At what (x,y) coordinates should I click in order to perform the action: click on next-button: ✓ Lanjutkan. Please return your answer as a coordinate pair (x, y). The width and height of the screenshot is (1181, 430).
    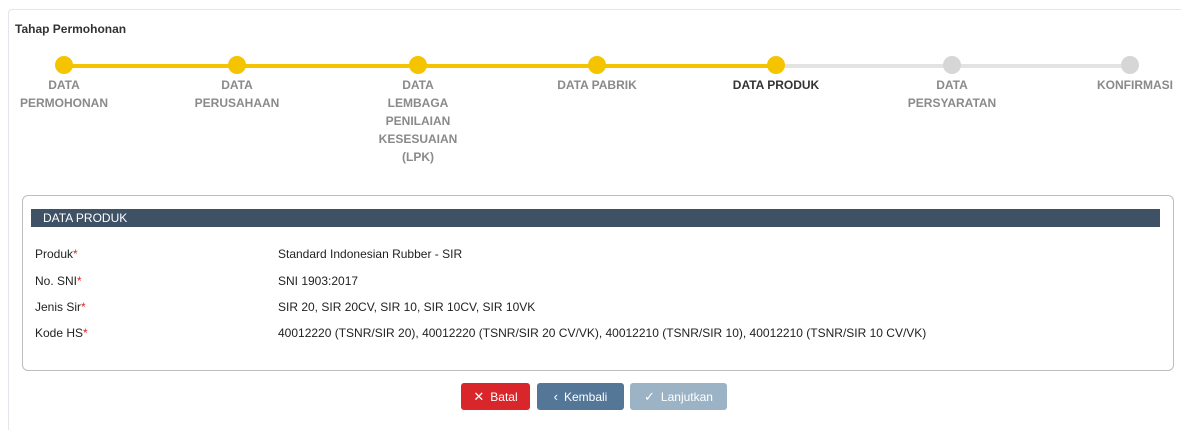
    Looking at the image, I should click on (678, 396).